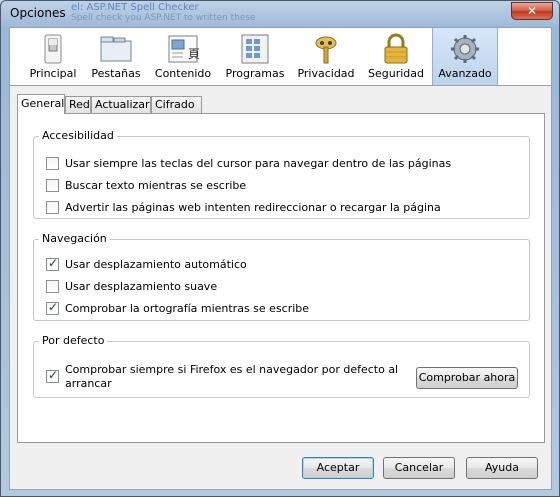 Image resolution: width=560 pixels, height=497 pixels. Describe the element at coordinates (116, 49) in the screenshot. I see `tabs-icon` at that location.